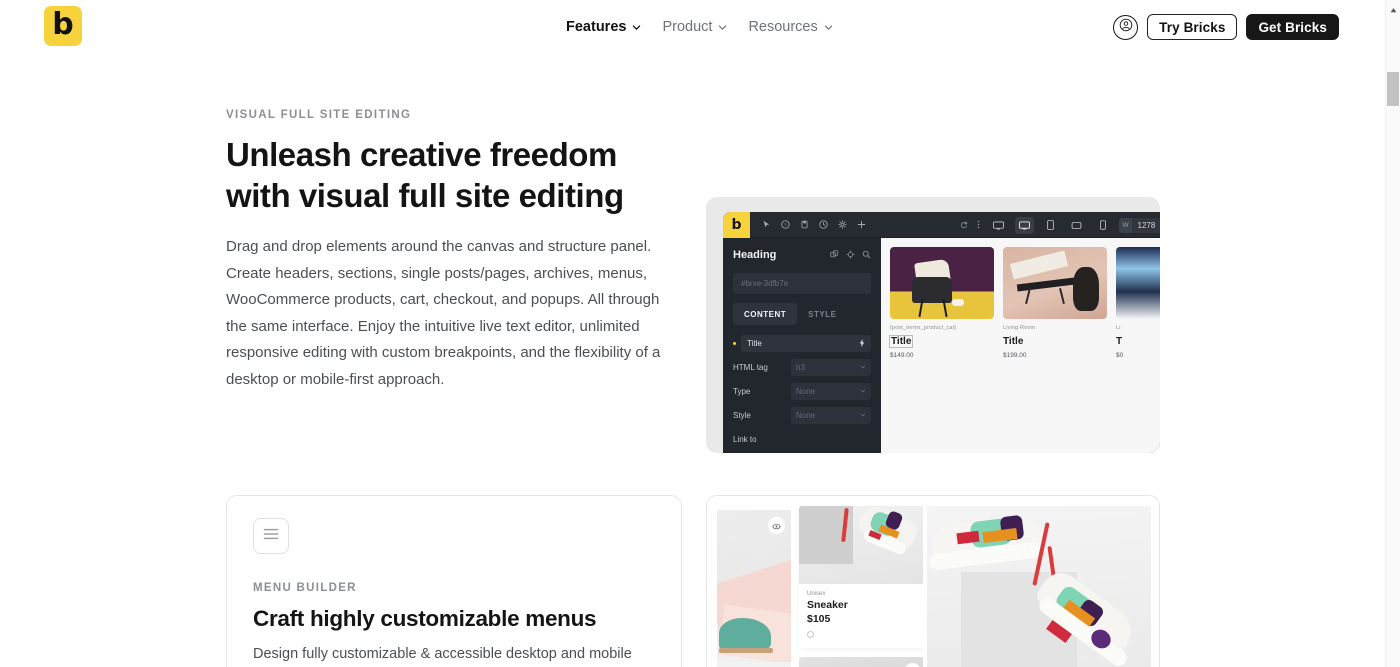 The image size is (1400, 667). What do you see at coordinates (425, 618) in the screenshot?
I see `card-title: Craft highly customizable menus` at bounding box center [425, 618].